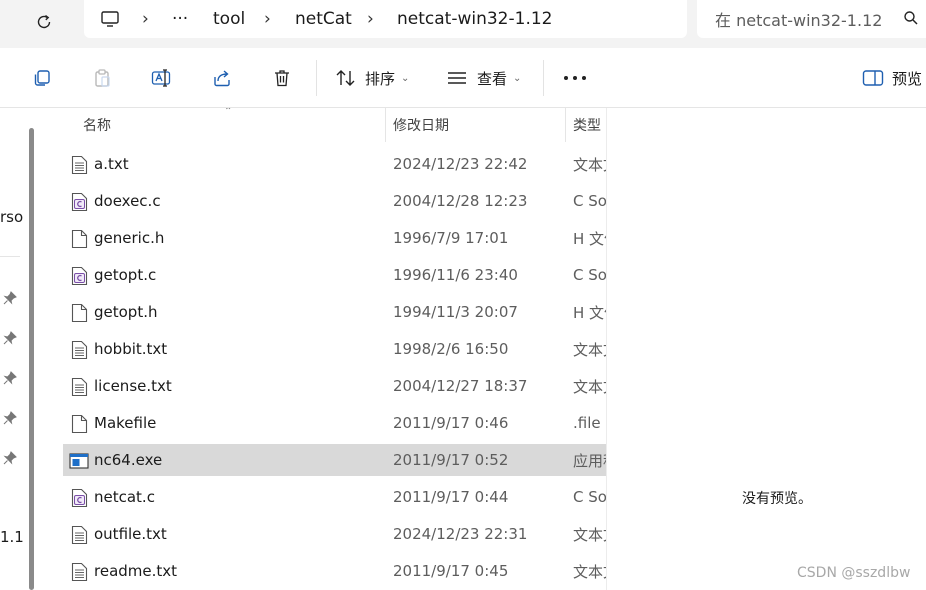 The image size is (926, 590). What do you see at coordinates (228, 112) in the screenshot?
I see `sort-ascending-icon: ⌃` at bounding box center [228, 112].